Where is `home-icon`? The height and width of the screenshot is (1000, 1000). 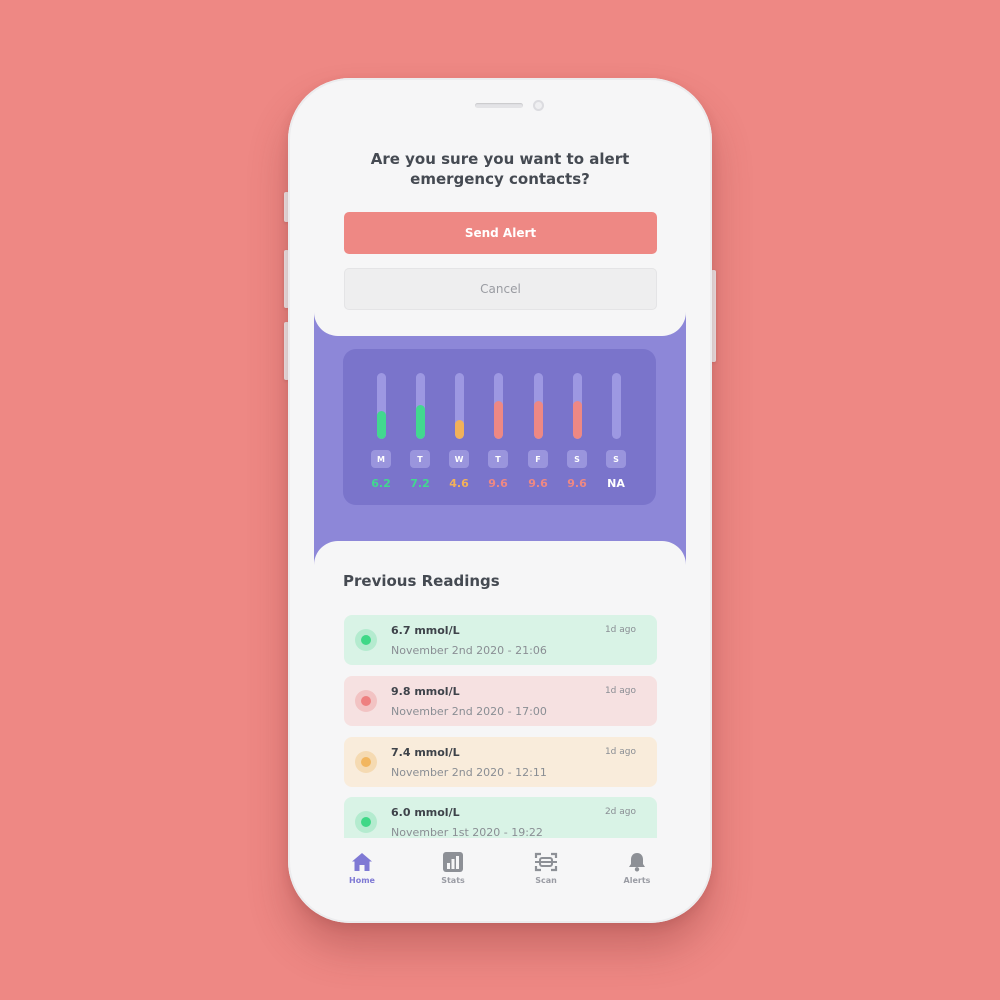
home-icon is located at coordinates (362, 862).